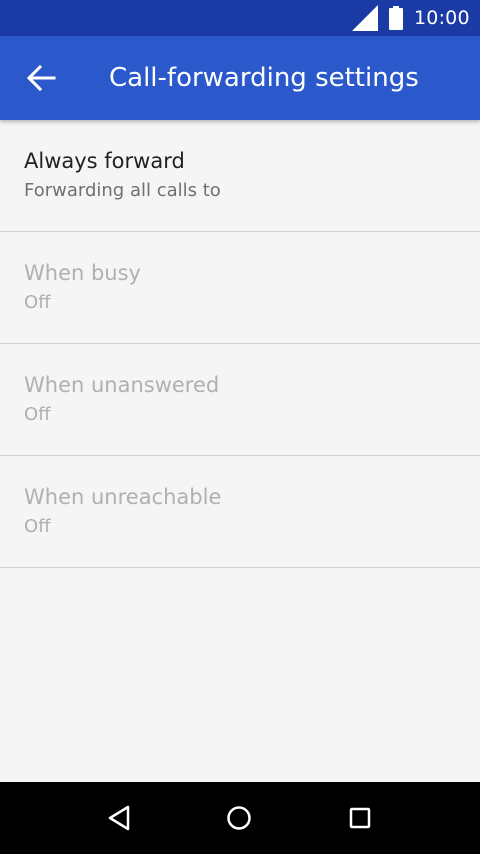  I want to click on setting-title: When unanswered, so click(122, 385).